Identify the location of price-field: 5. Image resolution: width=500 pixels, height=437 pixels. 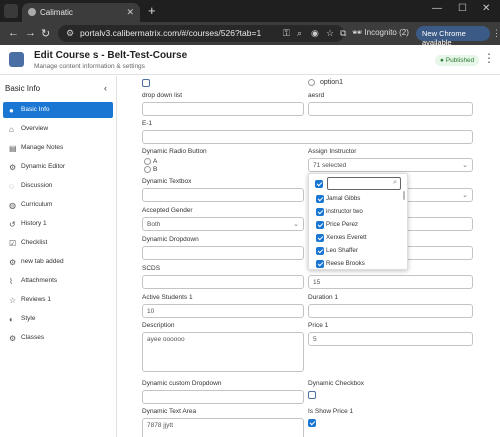
(390, 339).